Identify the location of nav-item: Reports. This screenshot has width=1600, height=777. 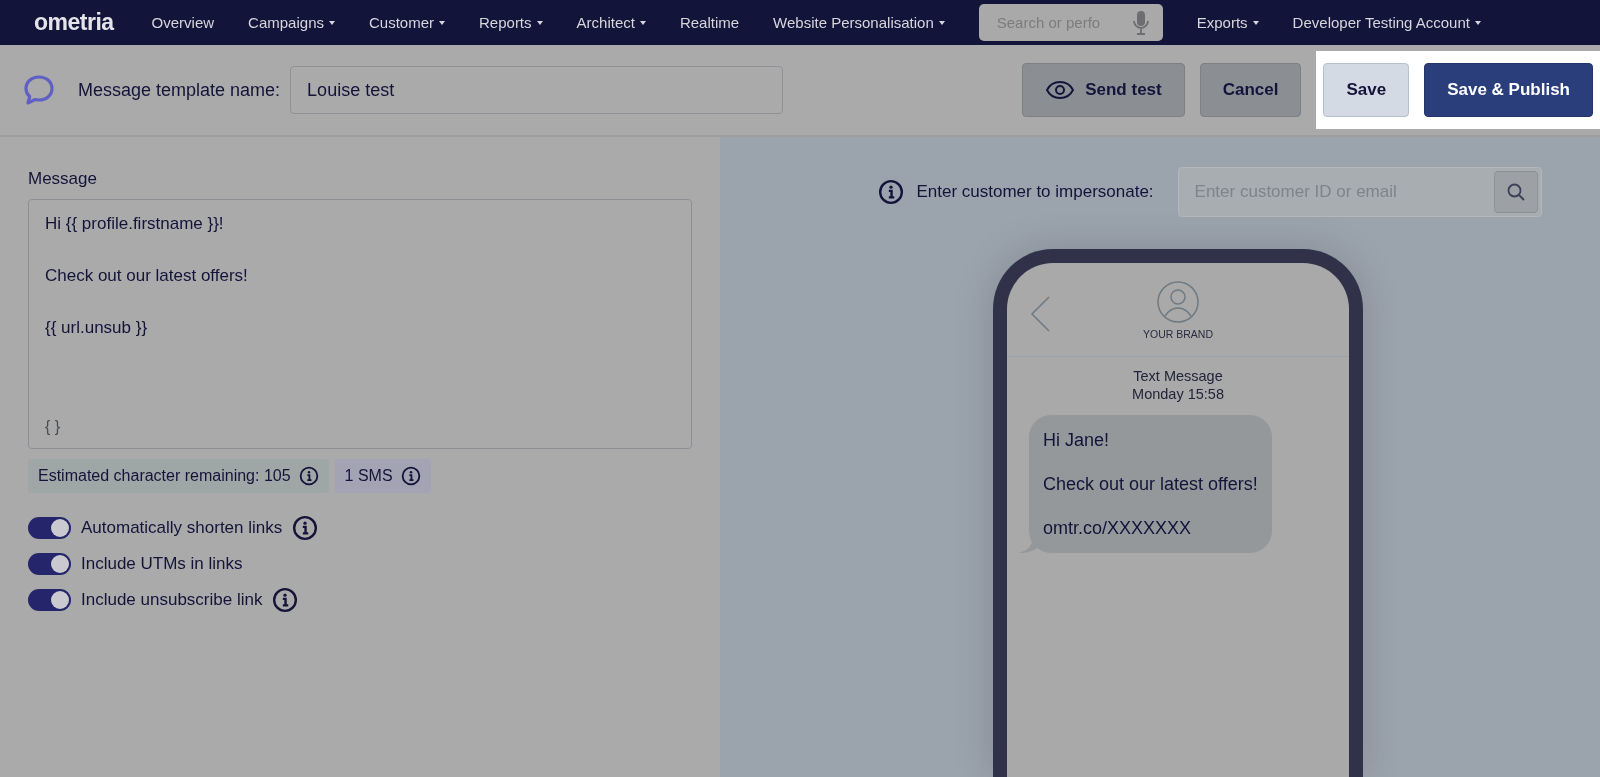
(511, 22).